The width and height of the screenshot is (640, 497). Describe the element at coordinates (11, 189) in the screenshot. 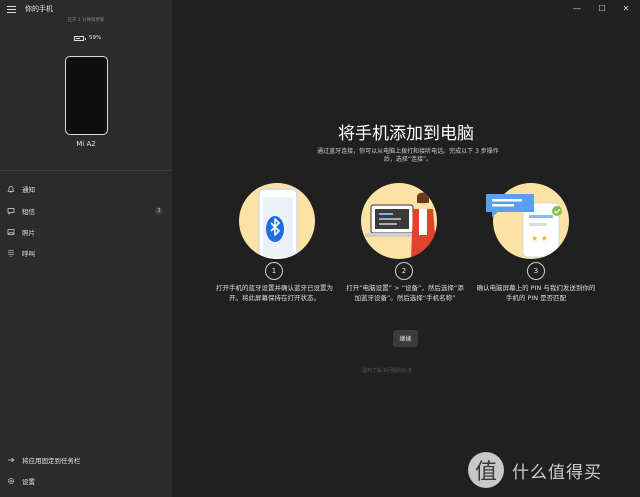

I see `bell-icon` at that location.